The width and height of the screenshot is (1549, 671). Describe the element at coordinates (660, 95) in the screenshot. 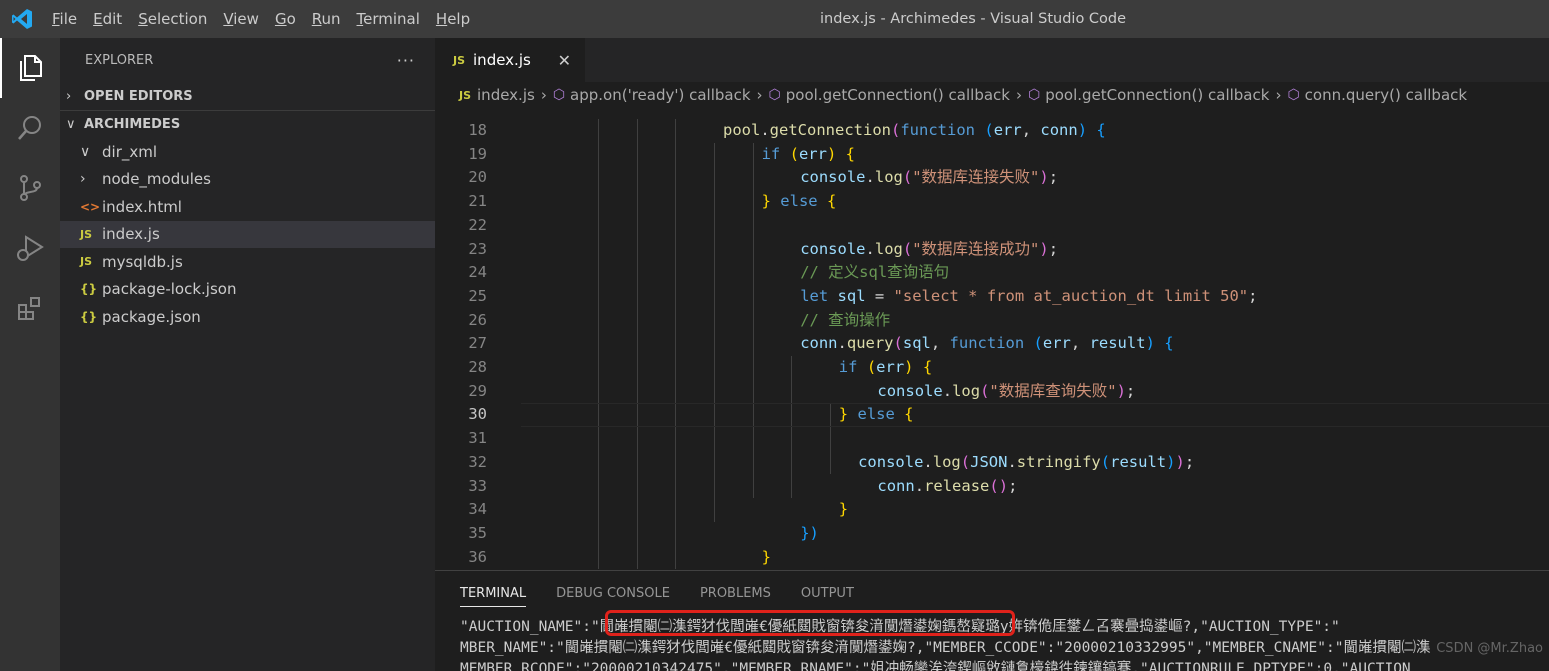

I see `breadcrumb-item: app.on('ready') callback` at that location.